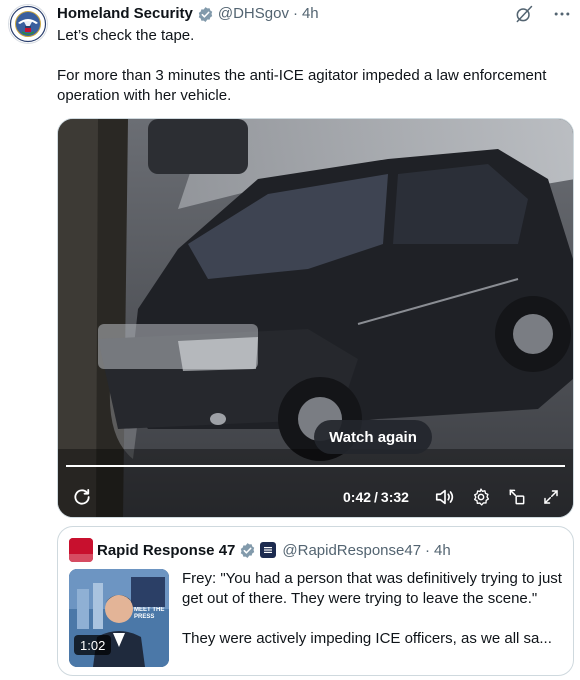  I want to click on grok-icon, so click(524, 14).